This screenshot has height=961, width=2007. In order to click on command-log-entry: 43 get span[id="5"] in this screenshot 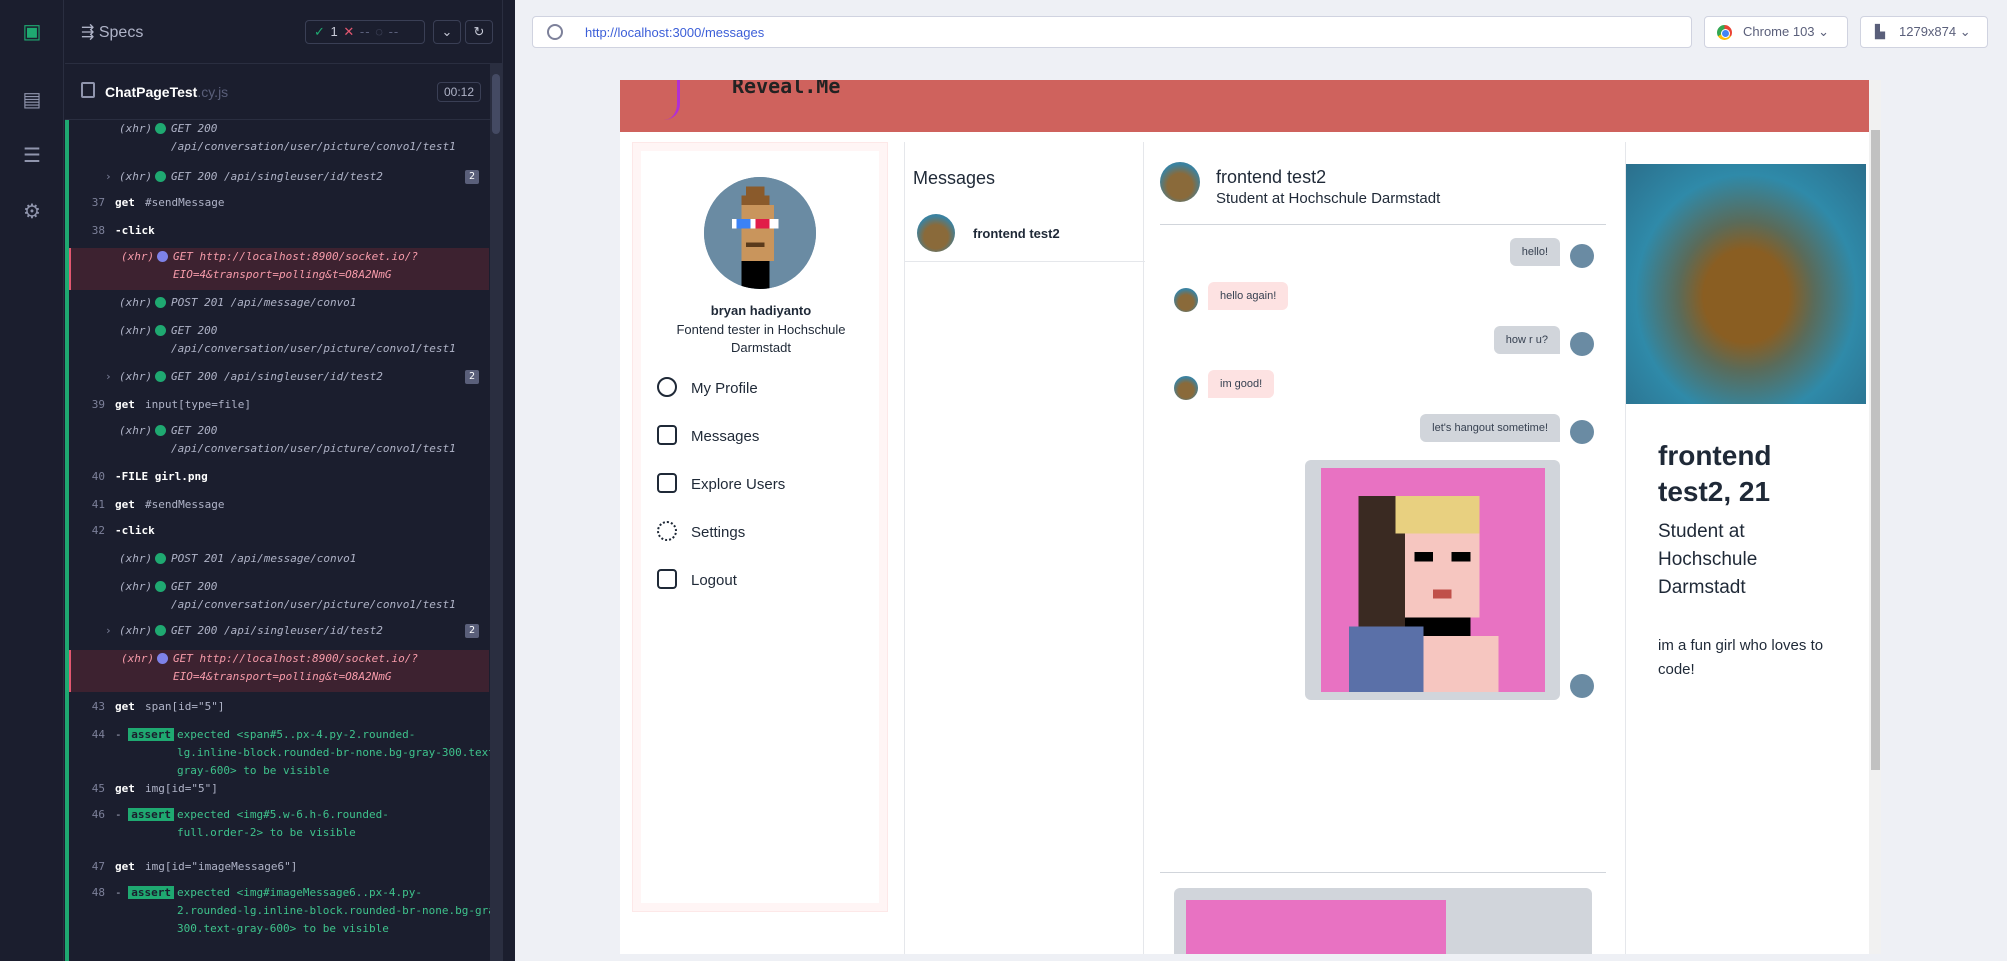, I will do `click(279, 710)`.